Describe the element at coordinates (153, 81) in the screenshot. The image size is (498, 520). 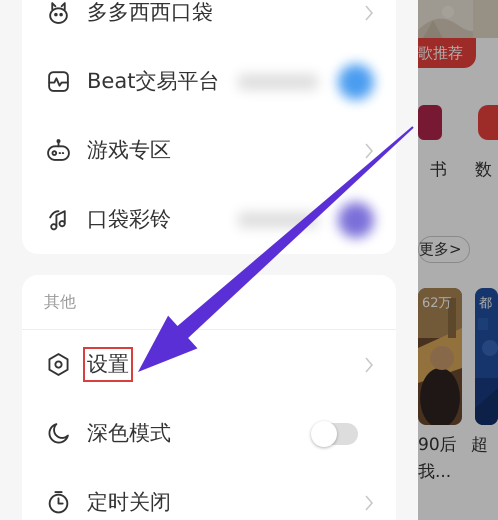
I see `item-label: Beat交易平台` at that location.